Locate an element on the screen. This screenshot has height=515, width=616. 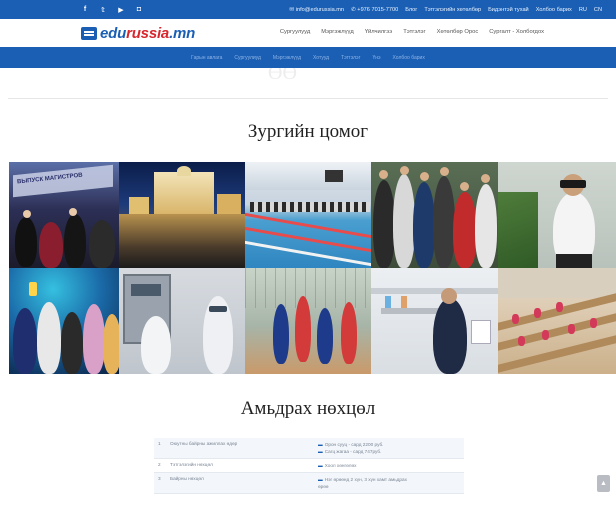
band-item: Үнэ is located at coordinates (376, 58).